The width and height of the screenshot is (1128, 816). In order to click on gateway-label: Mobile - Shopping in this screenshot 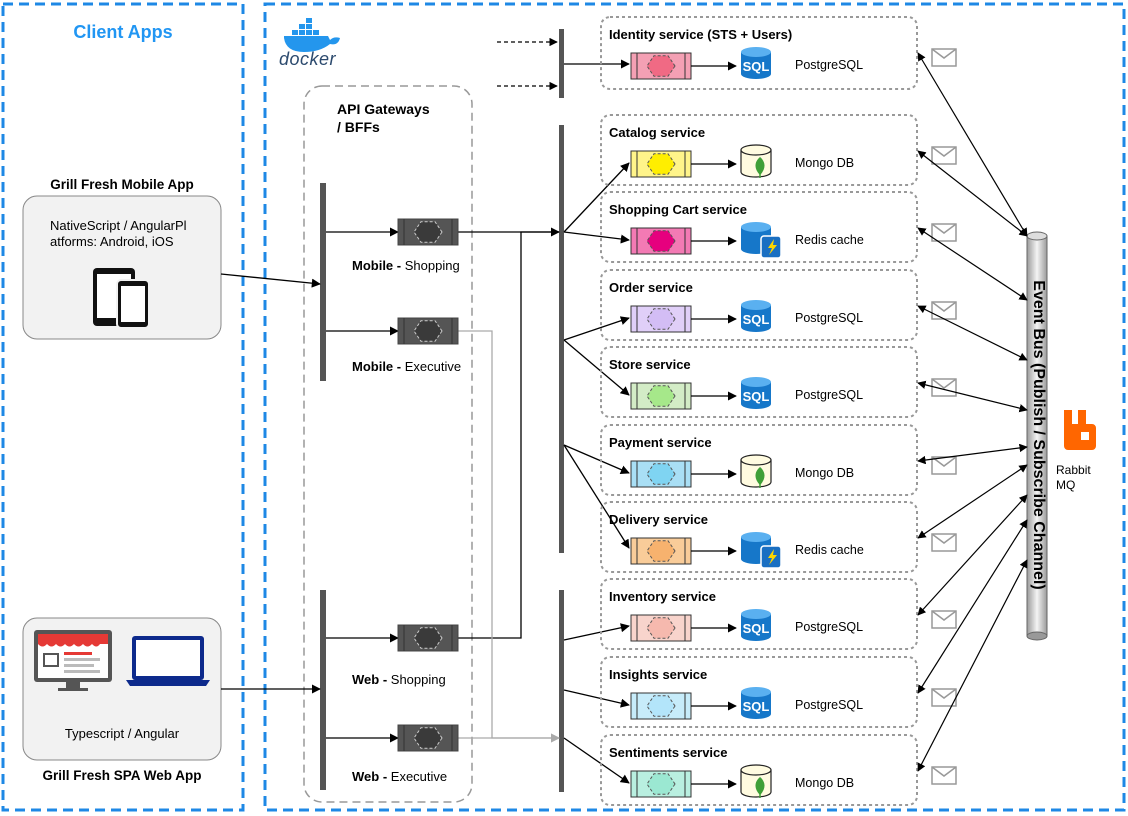, I will do `click(406, 265)`.